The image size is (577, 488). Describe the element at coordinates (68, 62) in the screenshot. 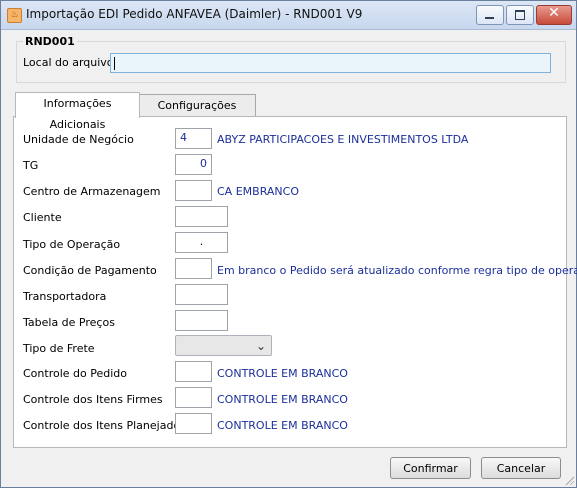

I see `file-location-label: Local do arquivo` at that location.